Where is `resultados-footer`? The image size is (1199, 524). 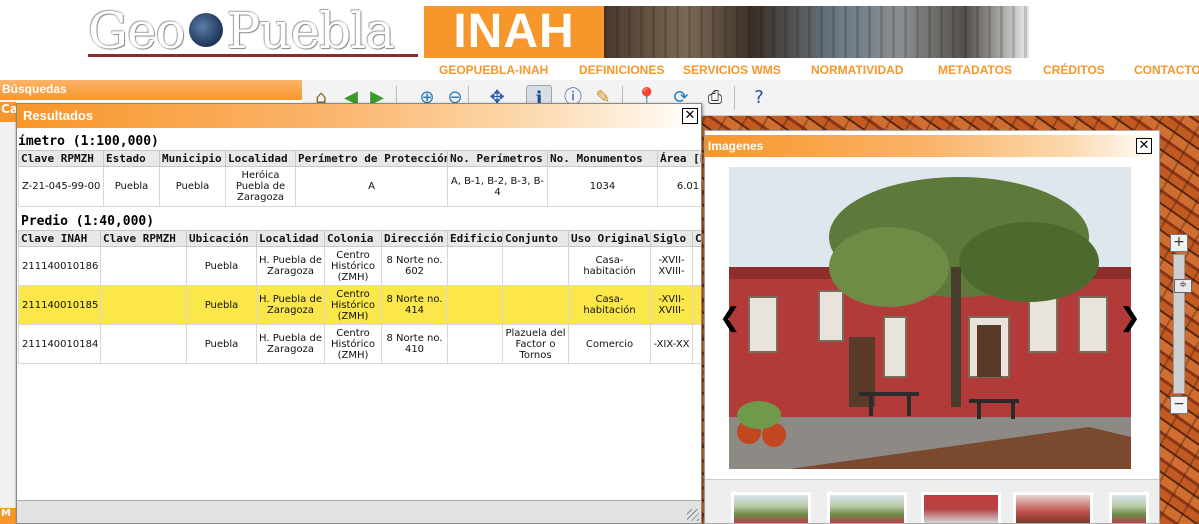 resultados-footer is located at coordinates (359, 511).